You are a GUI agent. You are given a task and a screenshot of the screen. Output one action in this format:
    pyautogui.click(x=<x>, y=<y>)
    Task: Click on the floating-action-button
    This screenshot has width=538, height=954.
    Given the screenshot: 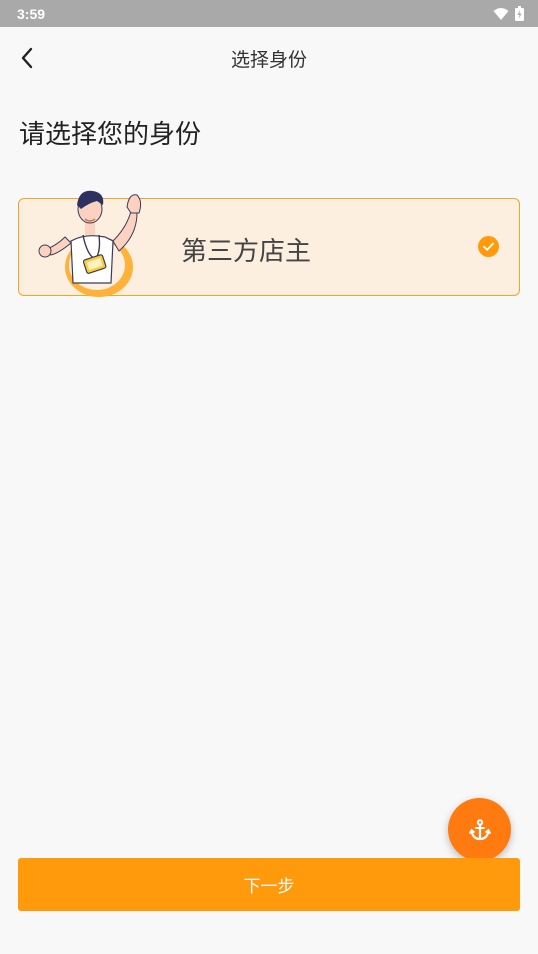 What is the action you would take?
    pyautogui.click(x=479, y=829)
    